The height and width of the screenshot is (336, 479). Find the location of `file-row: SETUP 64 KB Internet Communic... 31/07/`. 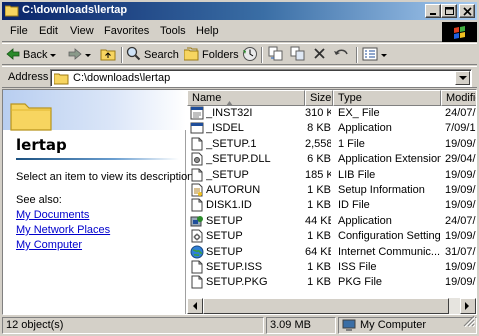

file-row: SETUP 64 KB Internet Communic... 31/07/ is located at coordinates (331, 252).